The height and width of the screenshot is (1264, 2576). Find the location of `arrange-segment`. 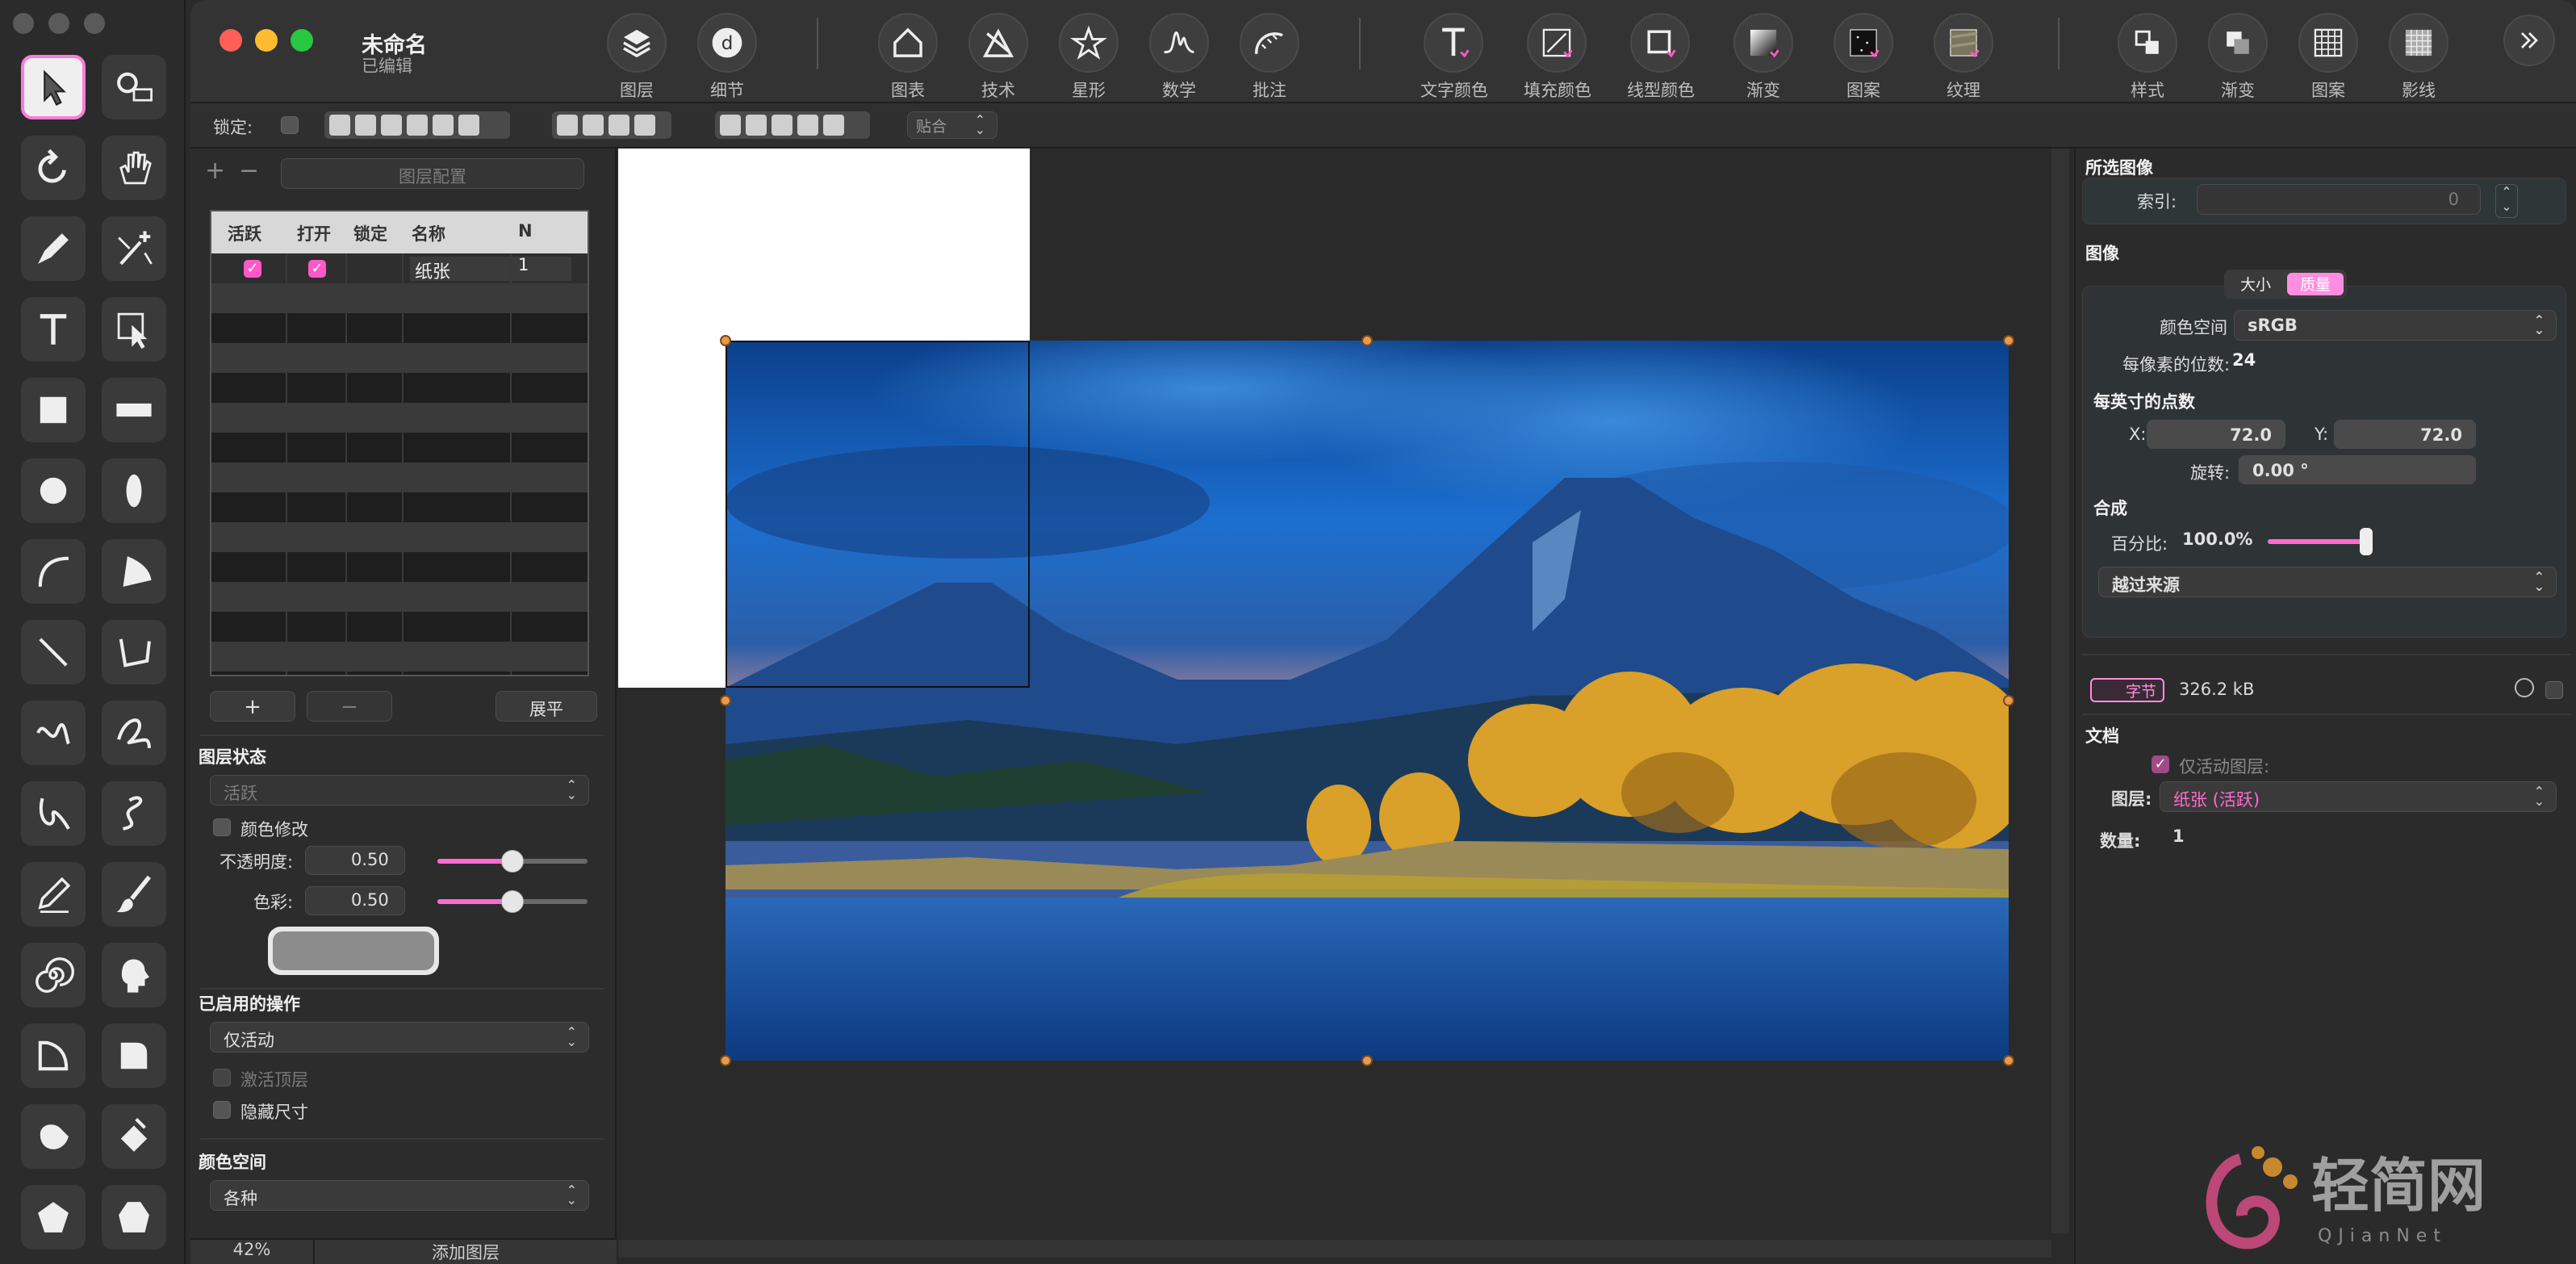

arrange-segment is located at coordinates (611, 125).